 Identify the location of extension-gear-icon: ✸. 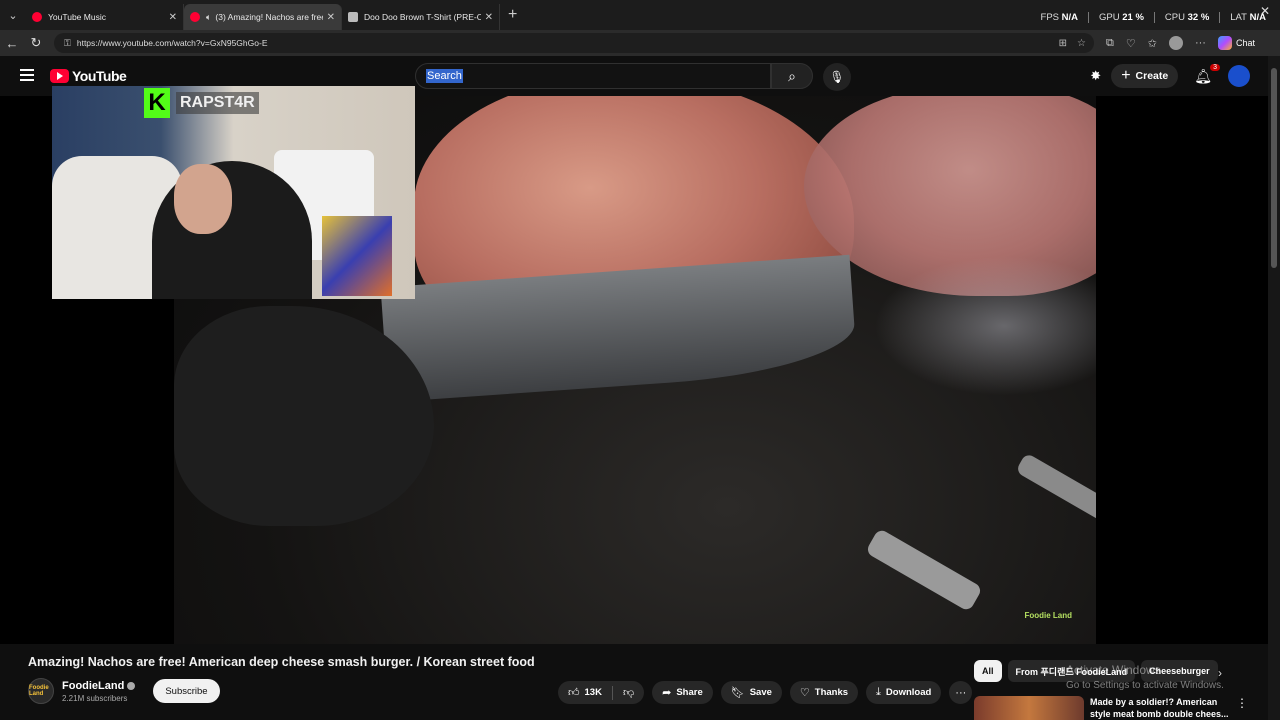
(1095, 76).